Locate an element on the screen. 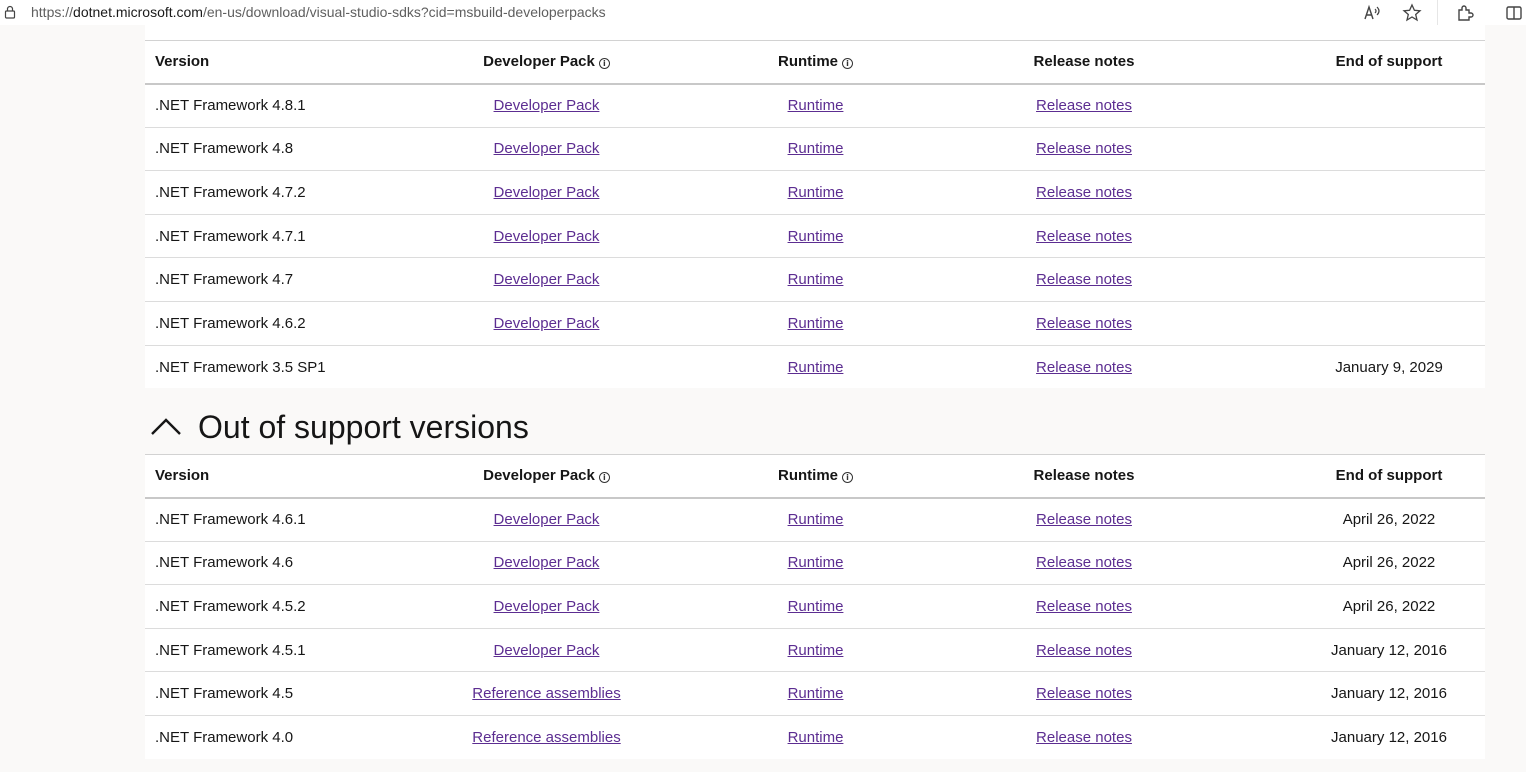 The width and height of the screenshot is (1526, 772). version-cell: .NET Framework 4.5 is located at coordinates (241, 693).